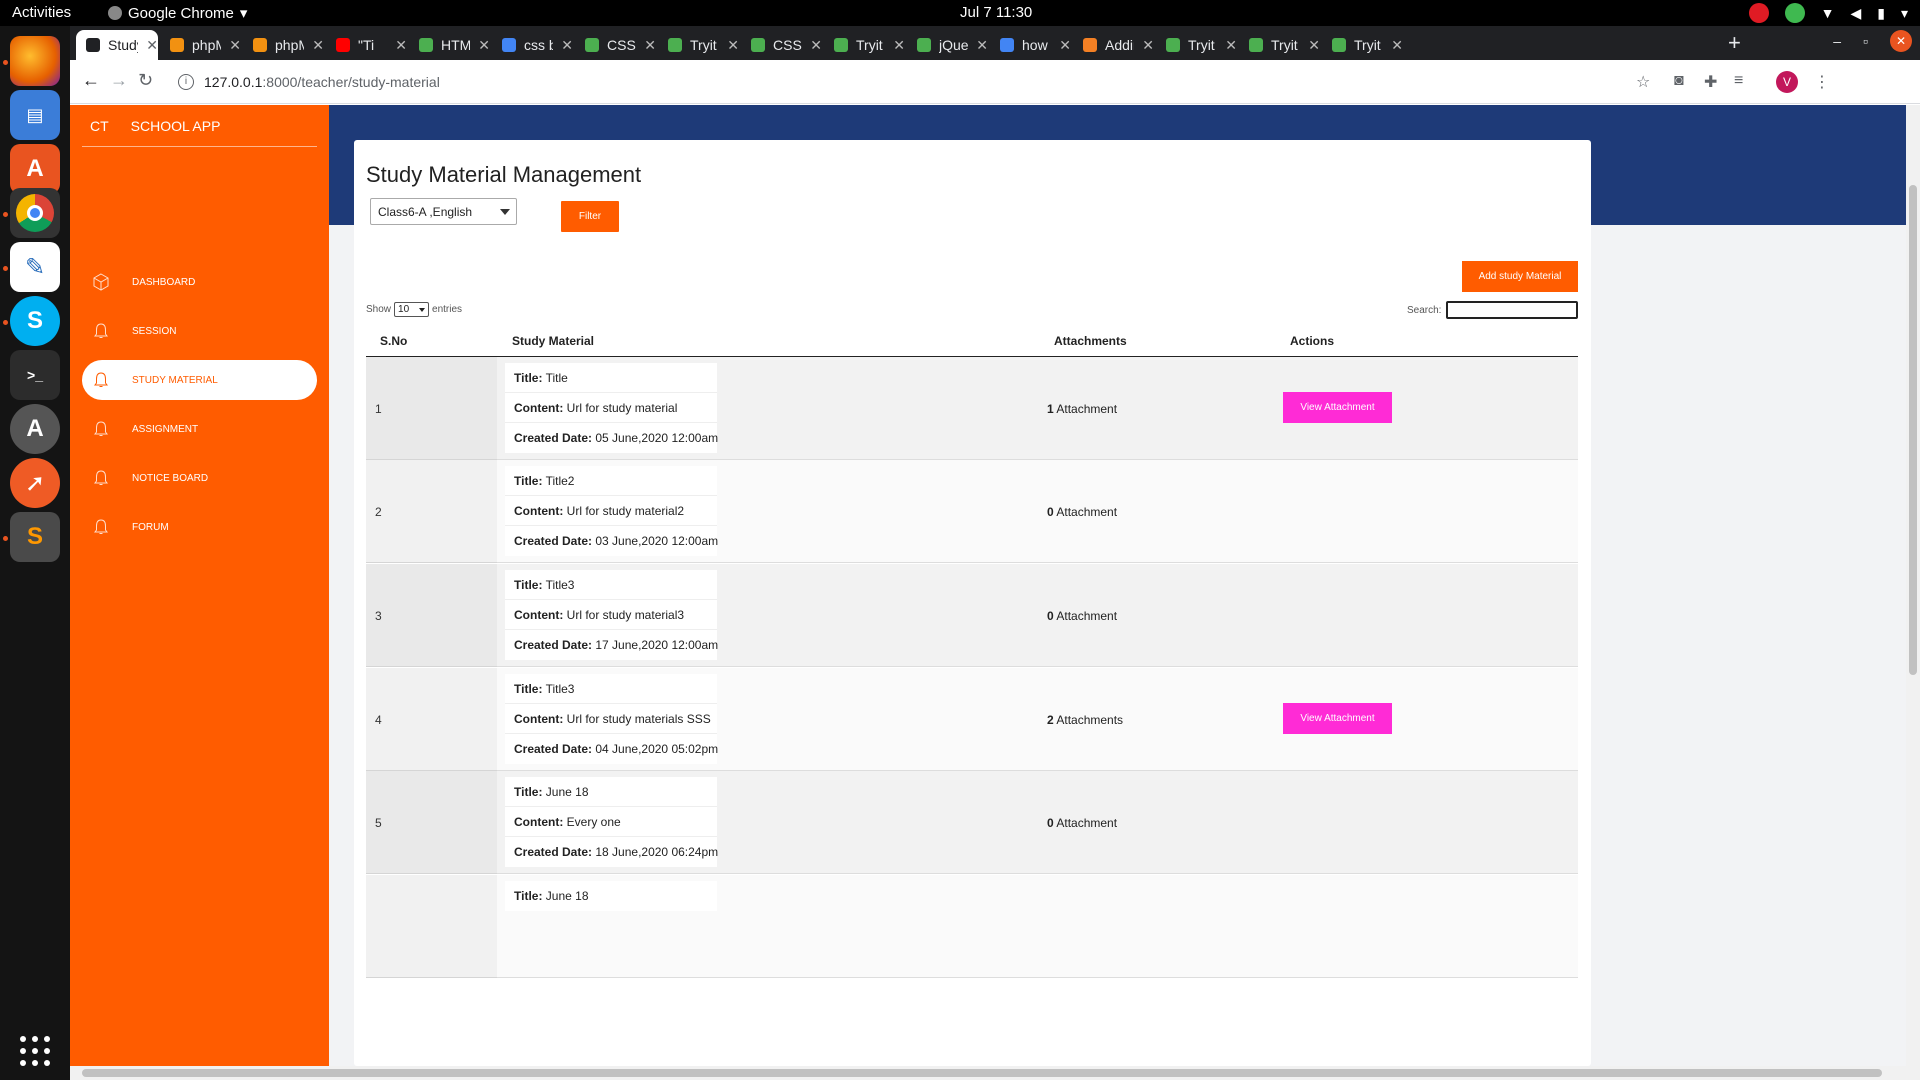  I want to click on site-info-icon: i, so click(186, 82).